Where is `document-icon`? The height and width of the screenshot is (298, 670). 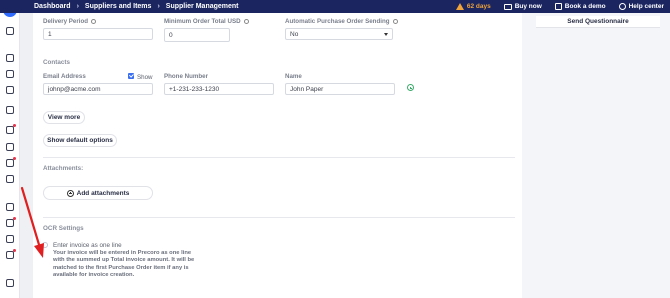
document-icon is located at coordinates (10, 147).